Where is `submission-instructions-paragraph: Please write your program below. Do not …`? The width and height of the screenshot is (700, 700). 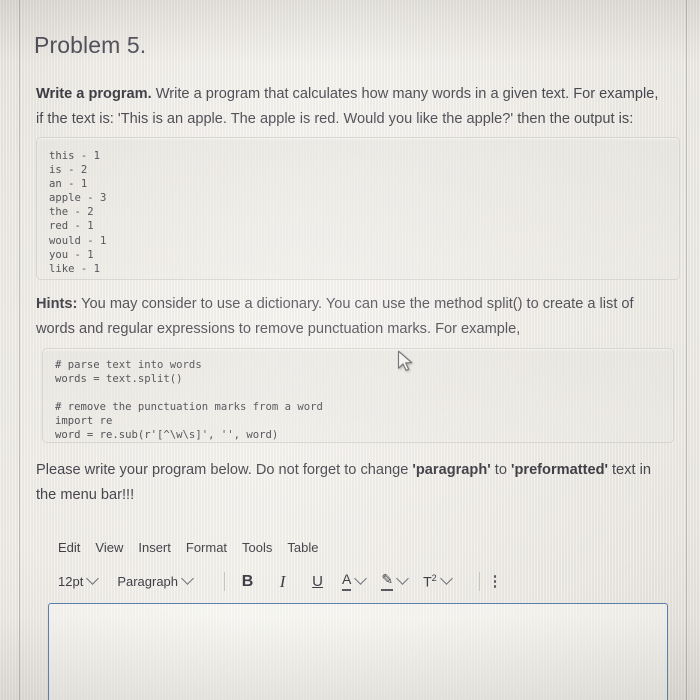
submission-instructions-paragraph: Please write your program below. Do not … is located at coordinates (350, 483).